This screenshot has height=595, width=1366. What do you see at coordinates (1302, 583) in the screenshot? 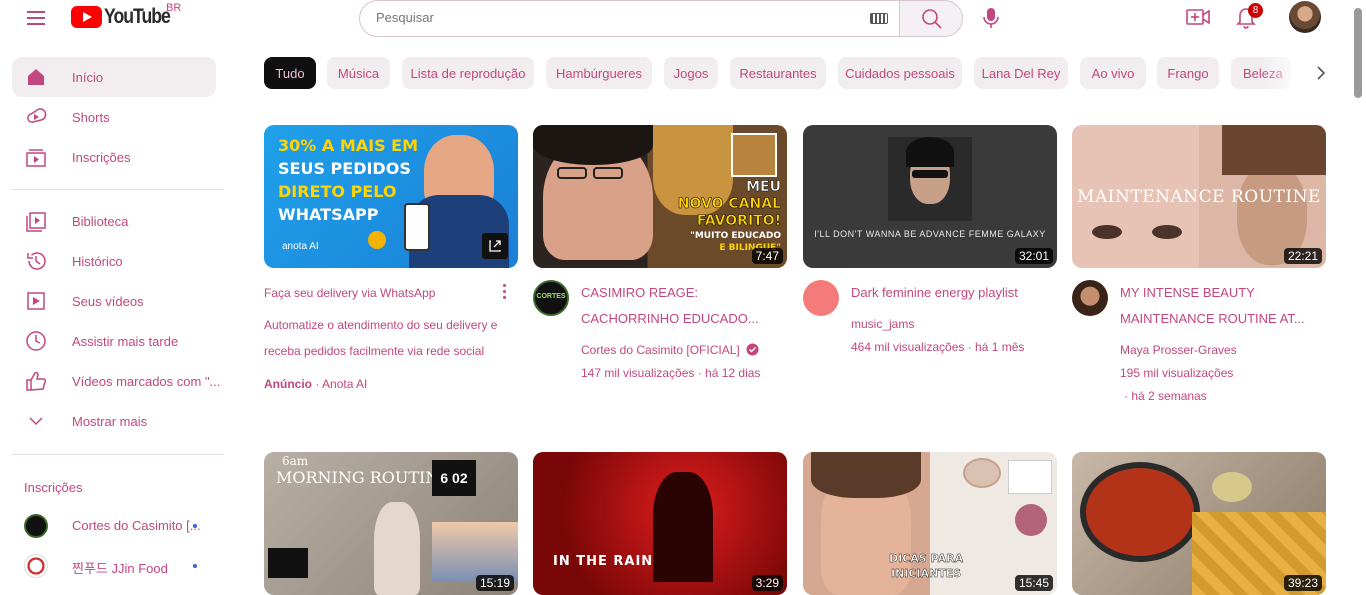
I see `video-duration: 39:23` at bounding box center [1302, 583].